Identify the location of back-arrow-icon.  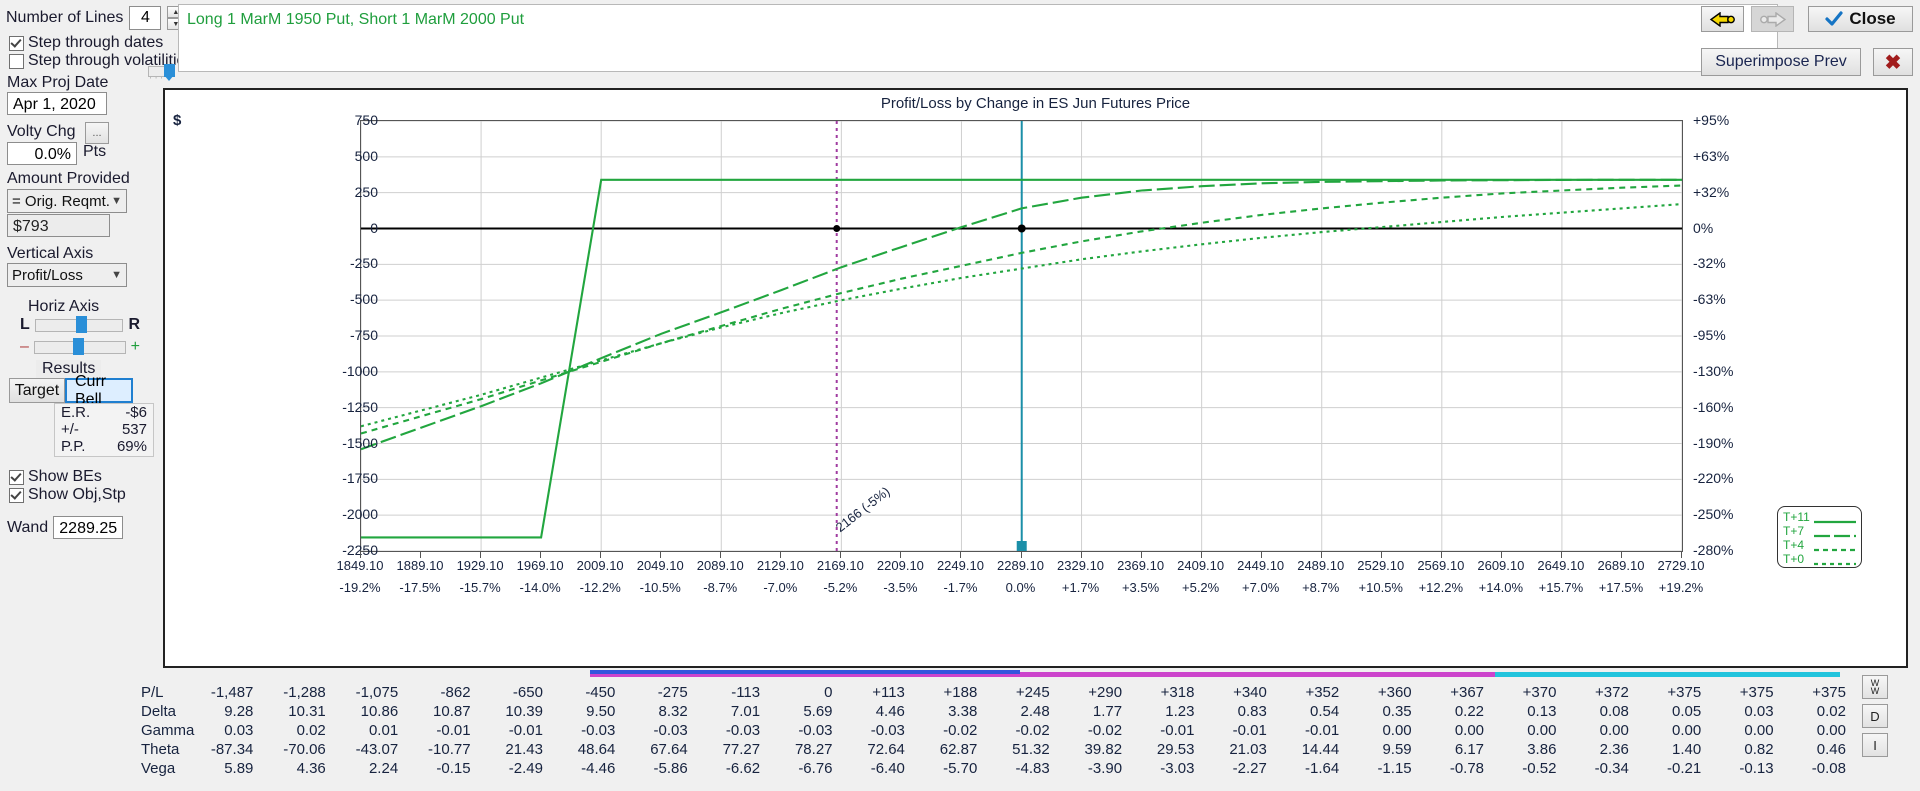
(1722, 19).